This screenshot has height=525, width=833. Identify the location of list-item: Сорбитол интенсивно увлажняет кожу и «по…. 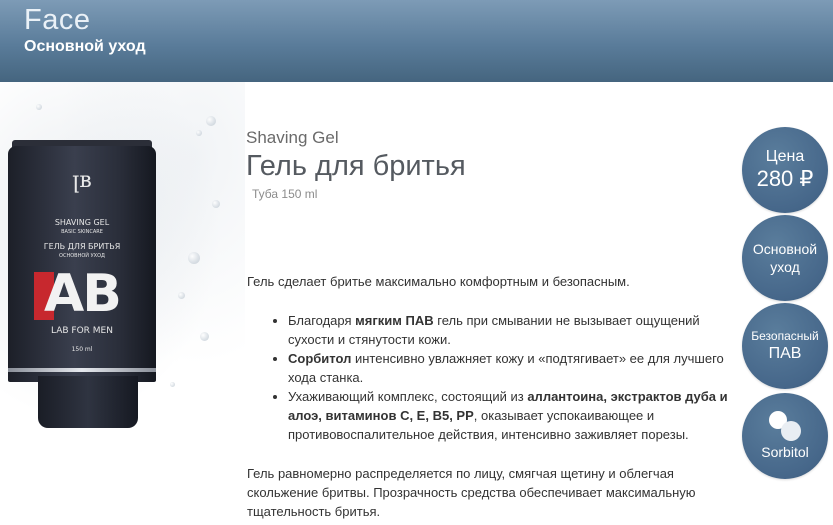
(508, 368).